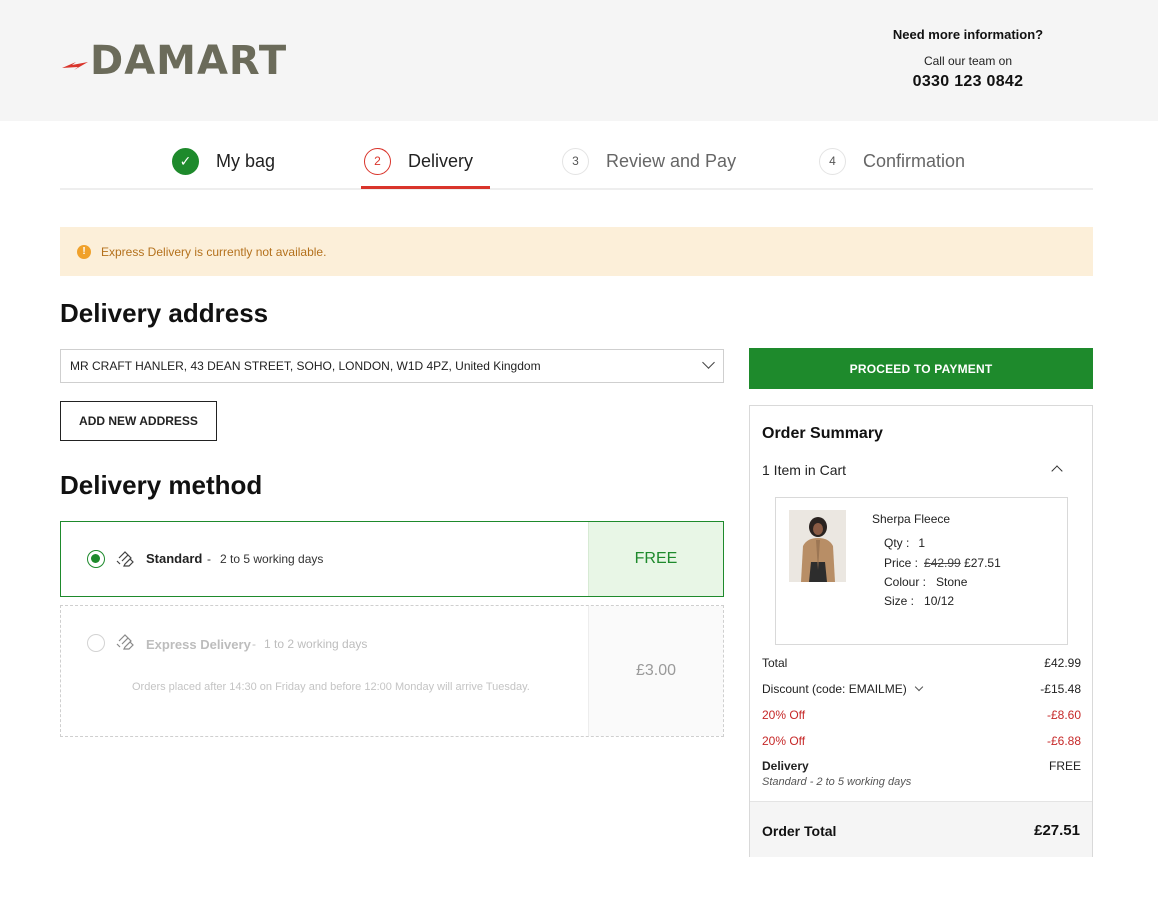  What do you see at coordinates (1057, 471) in the screenshot?
I see `chevron-up-icon` at bounding box center [1057, 471].